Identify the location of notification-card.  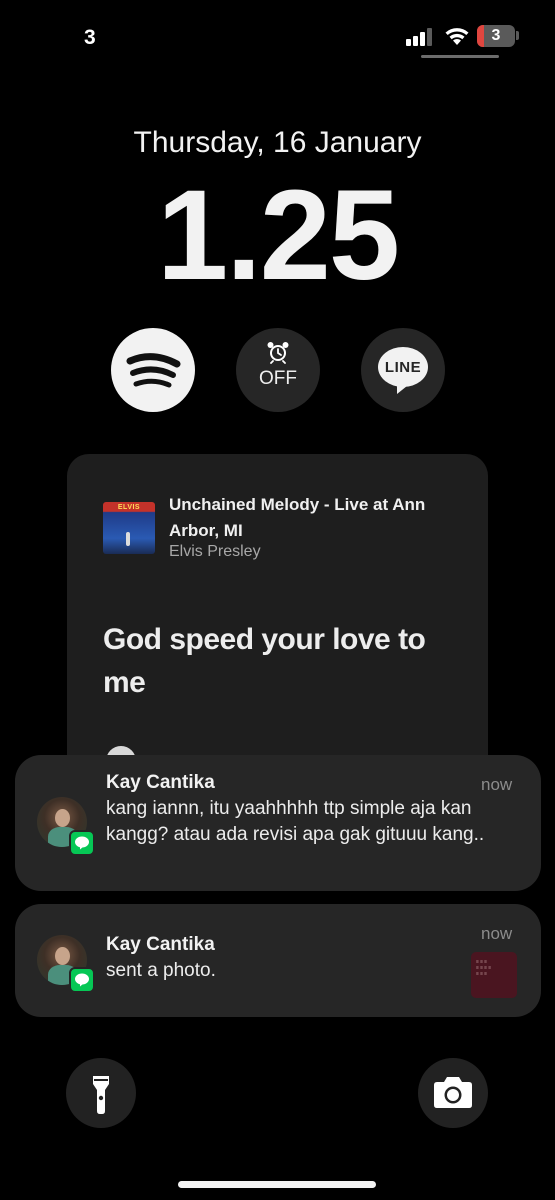
(278, 960).